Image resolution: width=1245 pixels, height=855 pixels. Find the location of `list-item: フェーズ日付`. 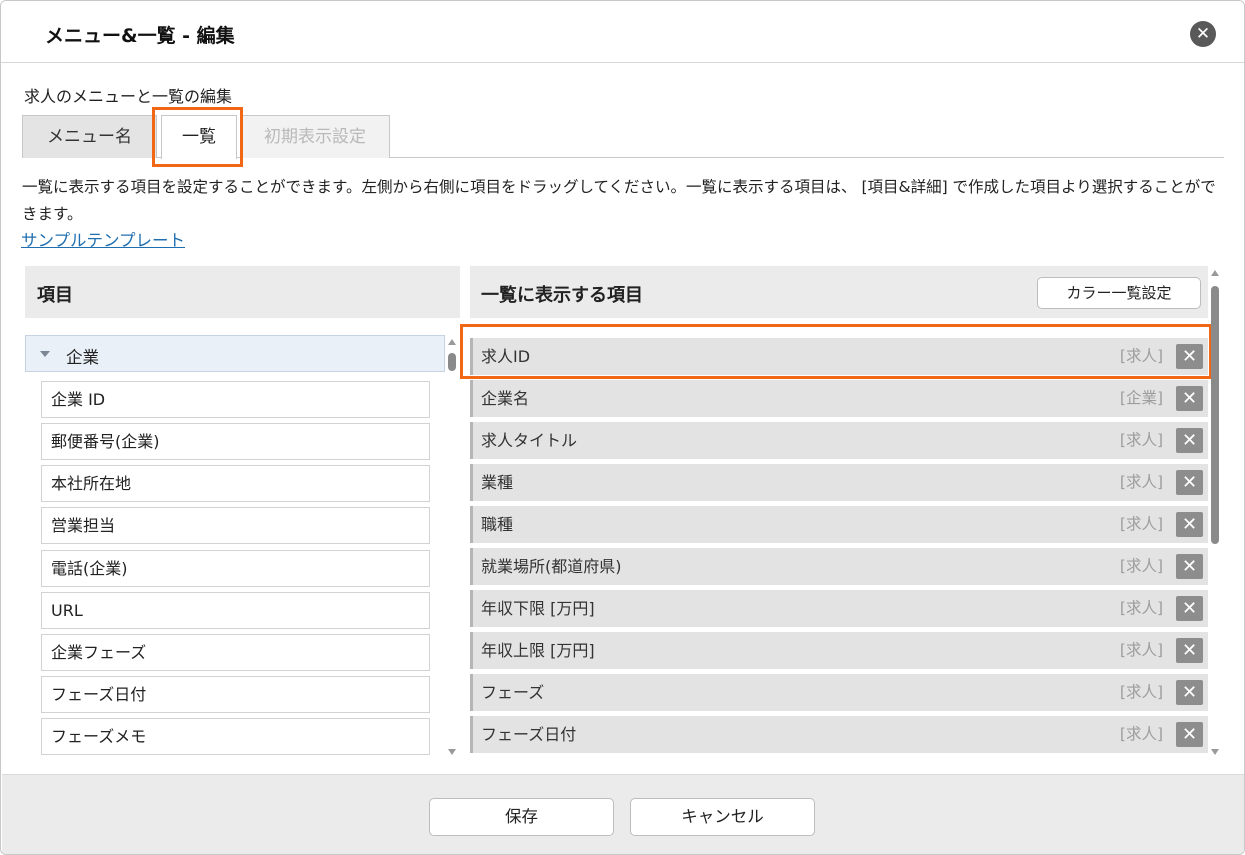

list-item: フェーズ日付 is located at coordinates (235, 694).